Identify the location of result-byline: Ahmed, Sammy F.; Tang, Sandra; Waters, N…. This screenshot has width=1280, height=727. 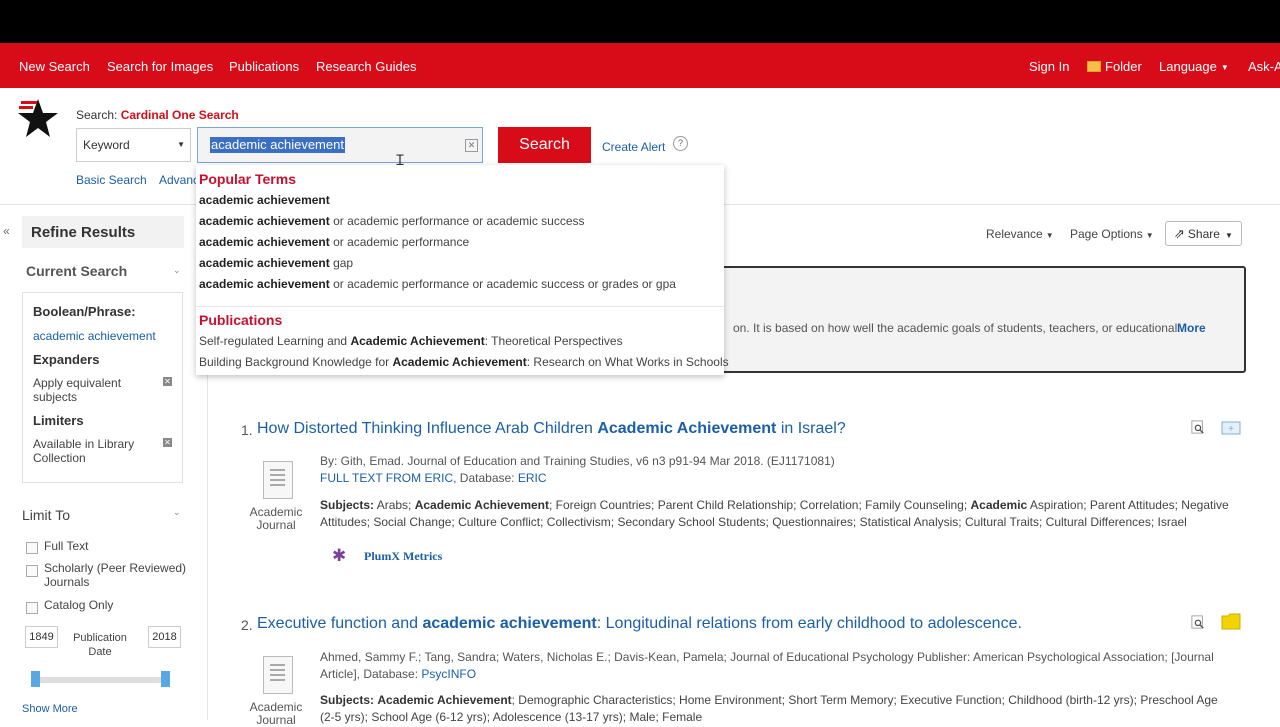
(775, 666).